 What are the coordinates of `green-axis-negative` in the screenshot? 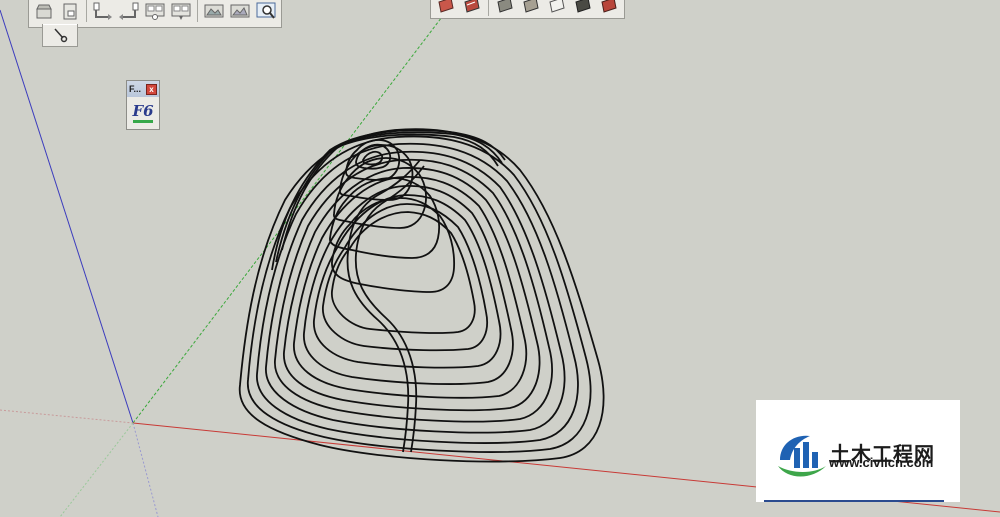 It's located at (96, 469).